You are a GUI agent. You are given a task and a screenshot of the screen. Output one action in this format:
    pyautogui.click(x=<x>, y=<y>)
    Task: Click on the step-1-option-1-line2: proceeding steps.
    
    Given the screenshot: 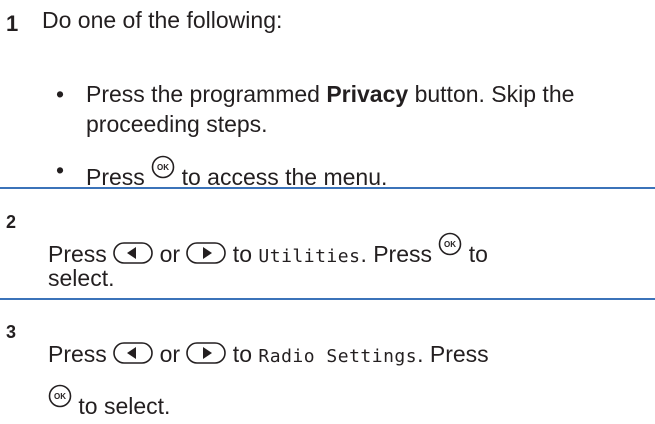 What is the action you would take?
    pyautogui.click(x=177, y=124)
    